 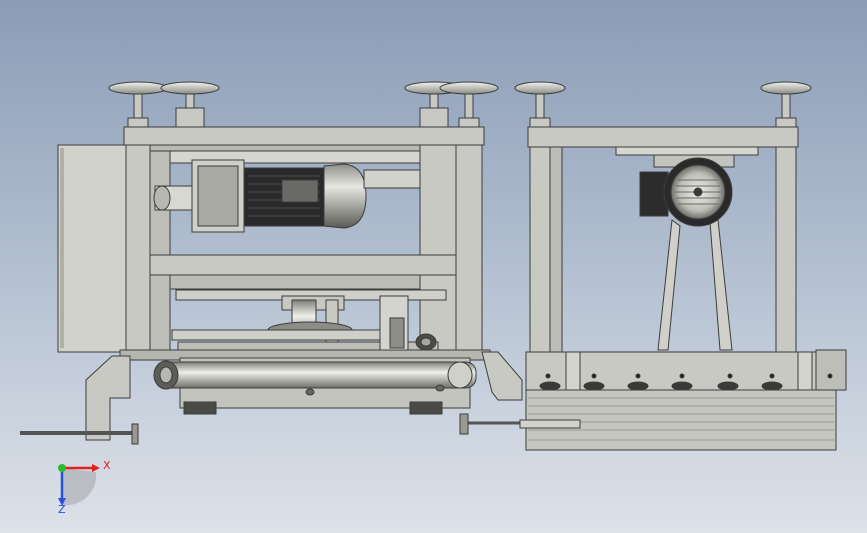 What do you see at coordinates (305, 324) in the screenshot?
I see `spindle-unit` at bounding box center [305, 324].